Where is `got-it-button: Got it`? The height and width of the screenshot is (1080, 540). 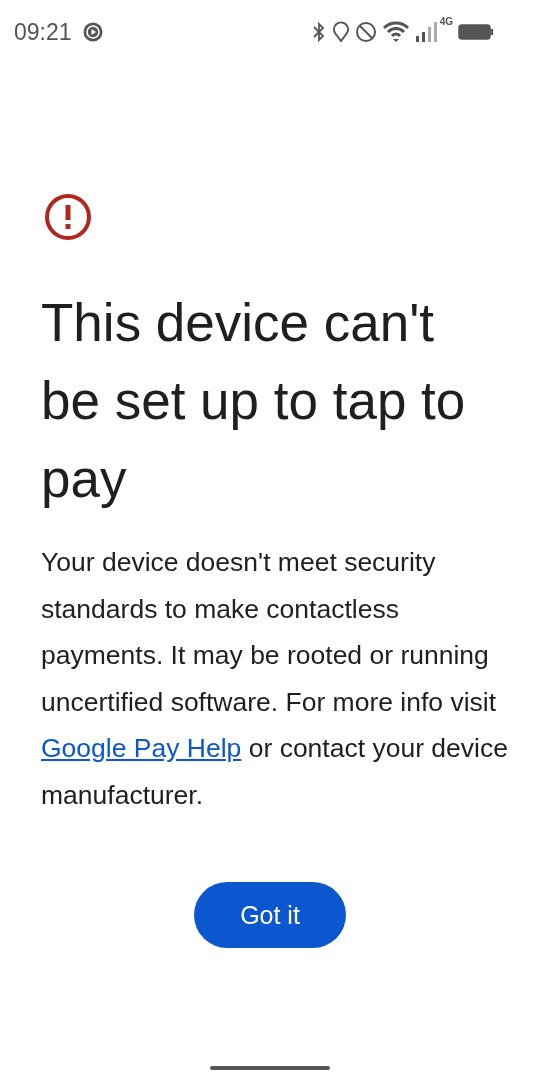
got-it-button: Got it is located at coordinates (270, 915).